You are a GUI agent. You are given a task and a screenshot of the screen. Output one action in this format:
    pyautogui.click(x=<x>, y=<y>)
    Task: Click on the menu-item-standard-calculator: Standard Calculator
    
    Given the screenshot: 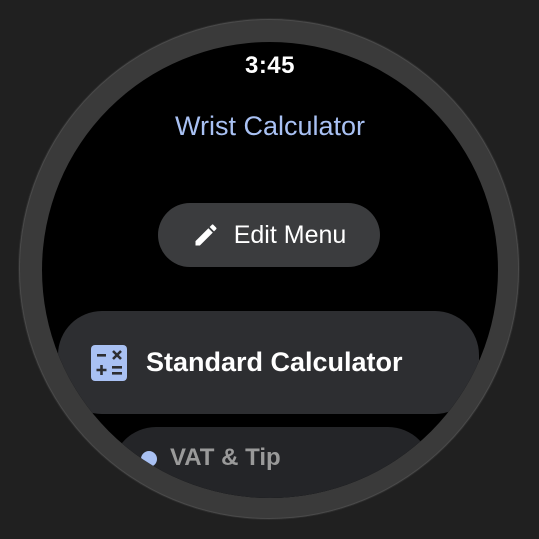 What is the action you would take?
    pyautogui.click(x=268, y=362)
    